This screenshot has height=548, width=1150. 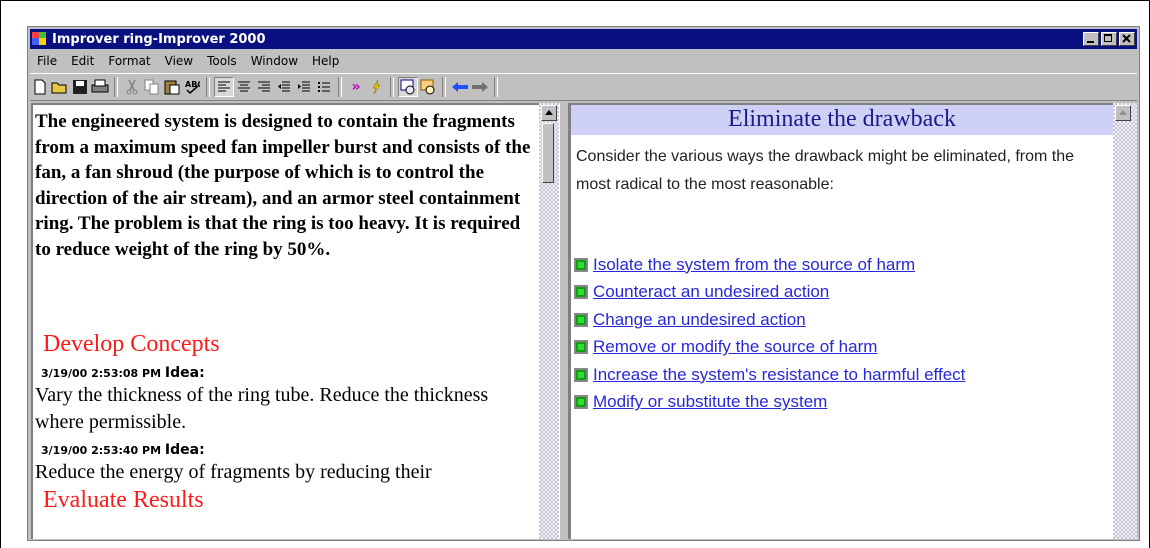 I want to click on list-item: Modify or substitute the system, so click(x=769, y=403).